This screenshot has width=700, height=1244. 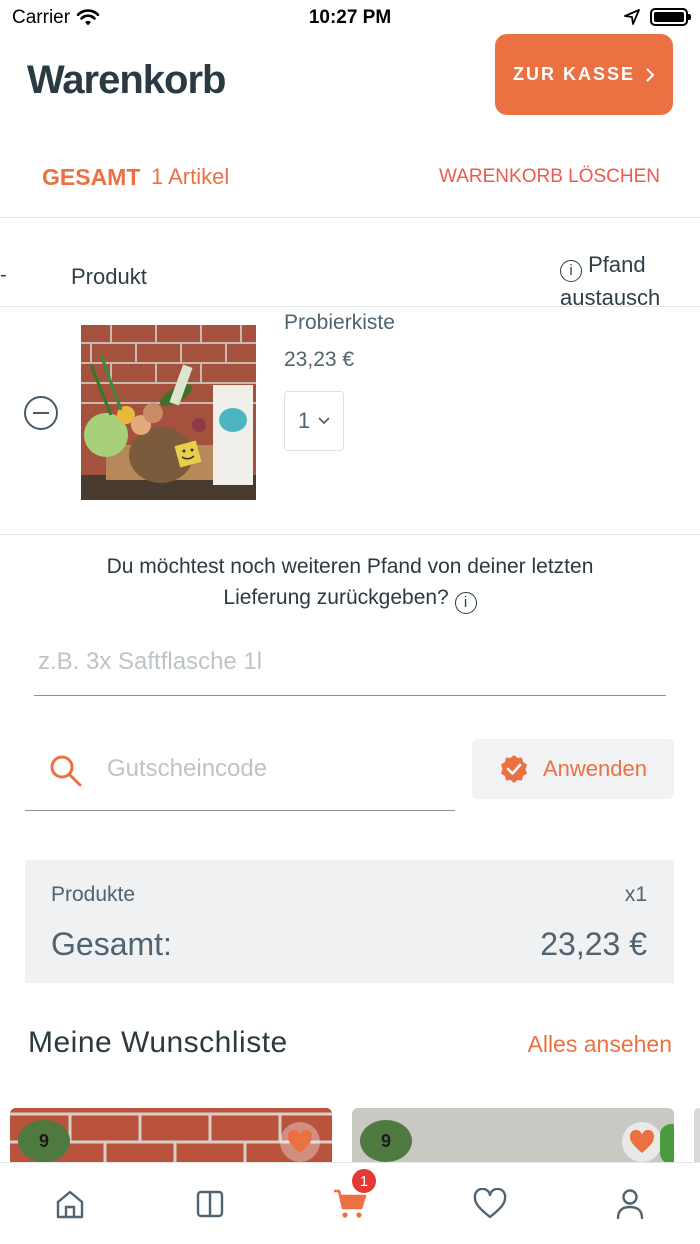 I want to click on voucher-field, so click(x=240, y=773).